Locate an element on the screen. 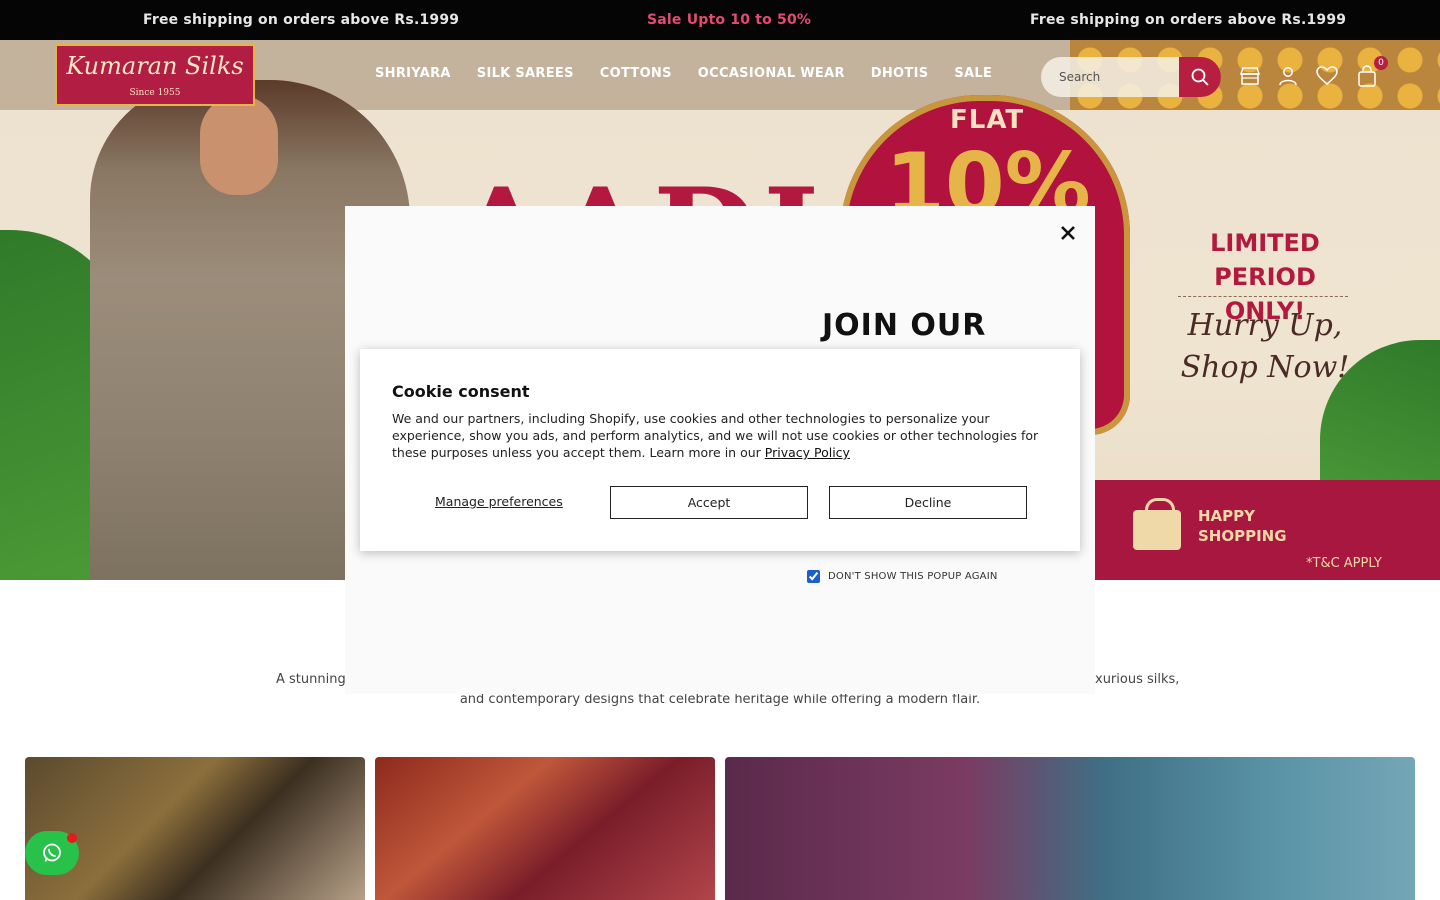 The height and width of the screenshot is (900, 1440). search-input is located at coordinates (1110, 77).